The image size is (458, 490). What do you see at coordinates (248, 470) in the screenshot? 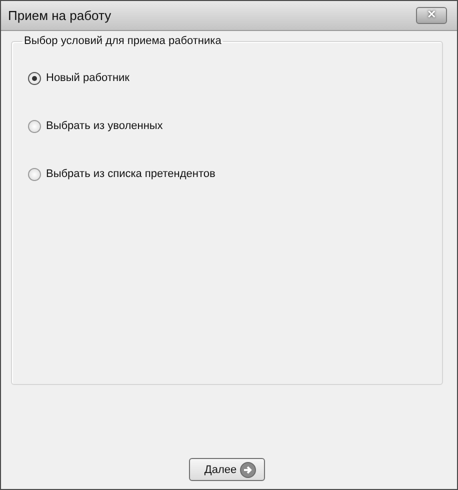
I see `arrow-right-icon` at bounding box center [248, 470].